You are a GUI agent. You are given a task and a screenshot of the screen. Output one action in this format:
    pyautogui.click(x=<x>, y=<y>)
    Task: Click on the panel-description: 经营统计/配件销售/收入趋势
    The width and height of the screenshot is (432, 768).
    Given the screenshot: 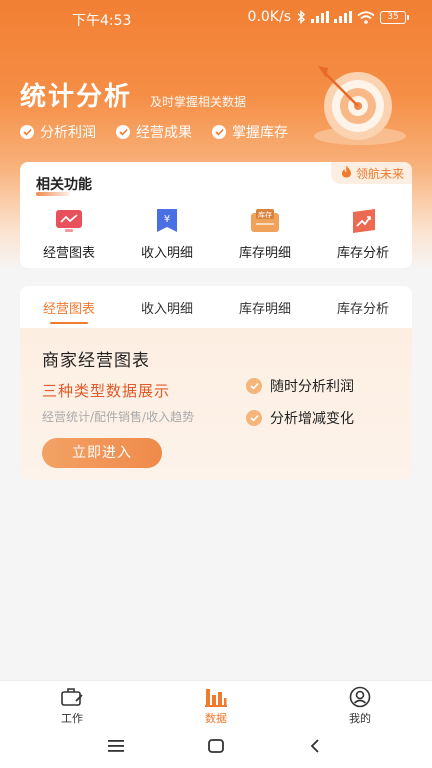 What is the action you would take?
    pyautogui.click(x=118, y=417)
    